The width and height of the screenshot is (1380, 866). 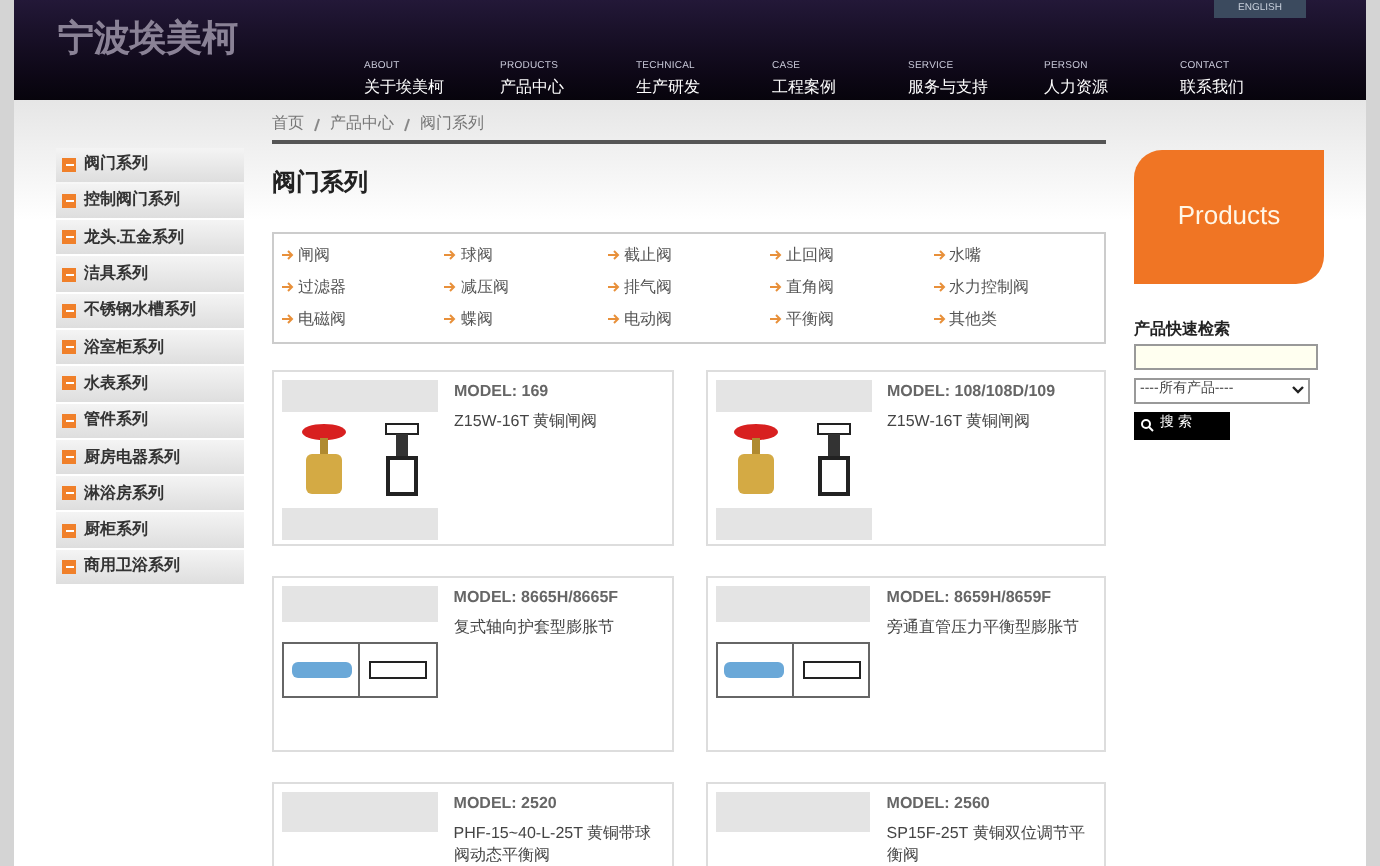 I want to click on category-link: 蝶阀, so click(x=526, y=319).